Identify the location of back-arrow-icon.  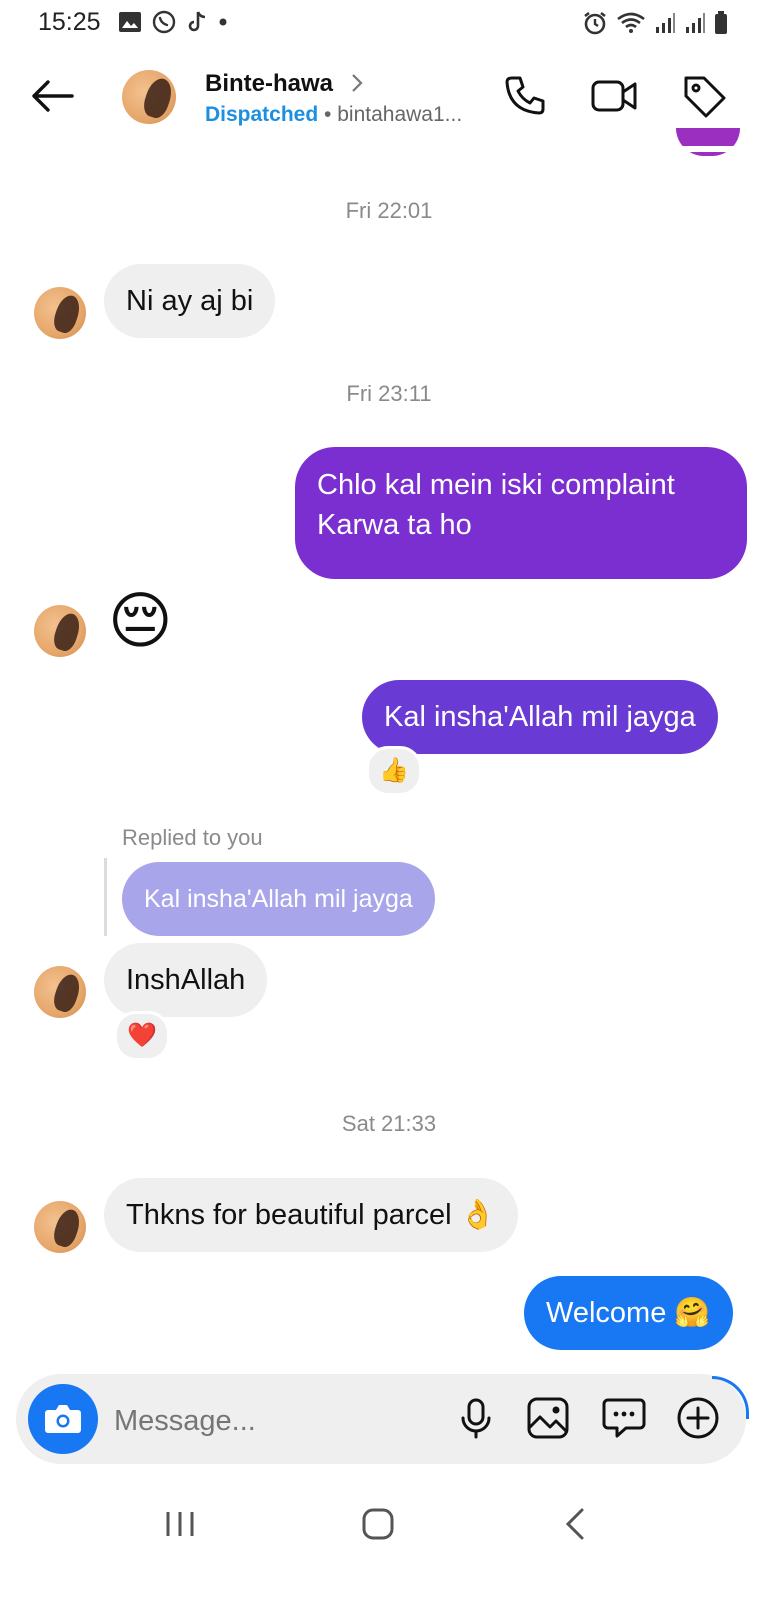
(52, 96).